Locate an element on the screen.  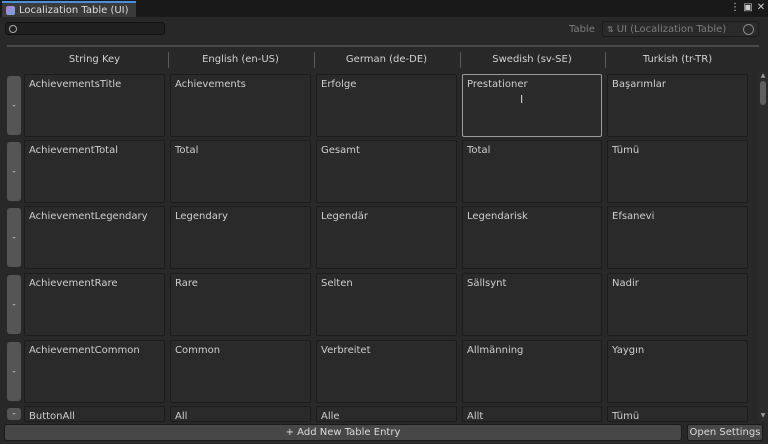
localization-table-icon is located at coordinates (10, 10).